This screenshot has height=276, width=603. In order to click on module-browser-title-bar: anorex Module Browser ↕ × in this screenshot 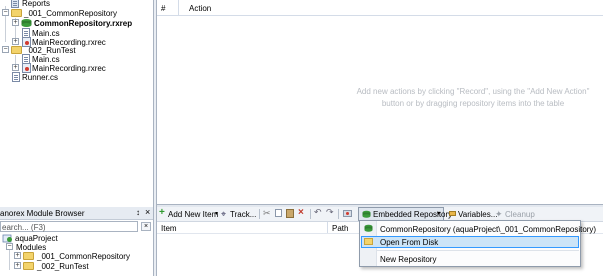, I will do `click(76, 213)`.